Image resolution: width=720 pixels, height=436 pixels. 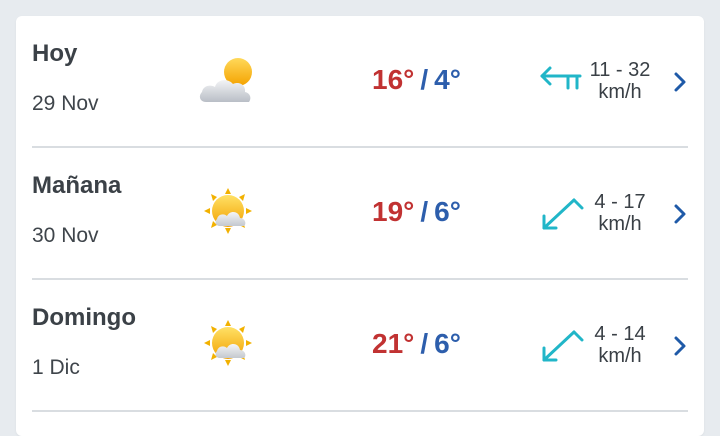 What do you see at coordinates (393, 343) in the screenshot?
I see `temp-max: 21°` at bounding box center [393, 343].